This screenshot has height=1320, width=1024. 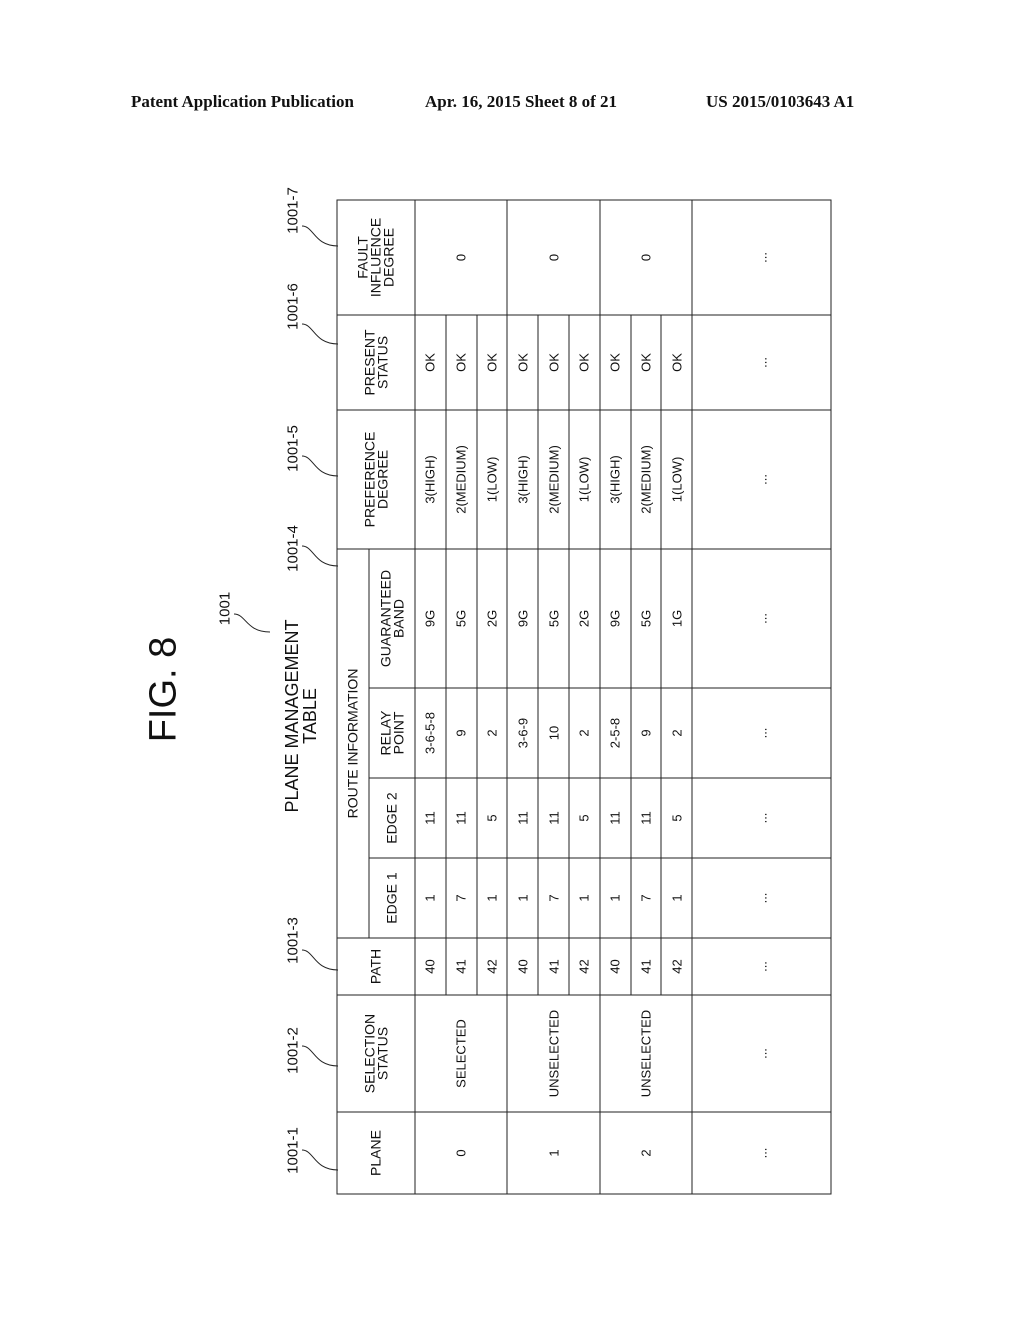 I want to click on table-row: 2 UNSELECTED 40 1 11 2-5-8 9G 3(HIGH) OK 0, so click(x=646, y=696).